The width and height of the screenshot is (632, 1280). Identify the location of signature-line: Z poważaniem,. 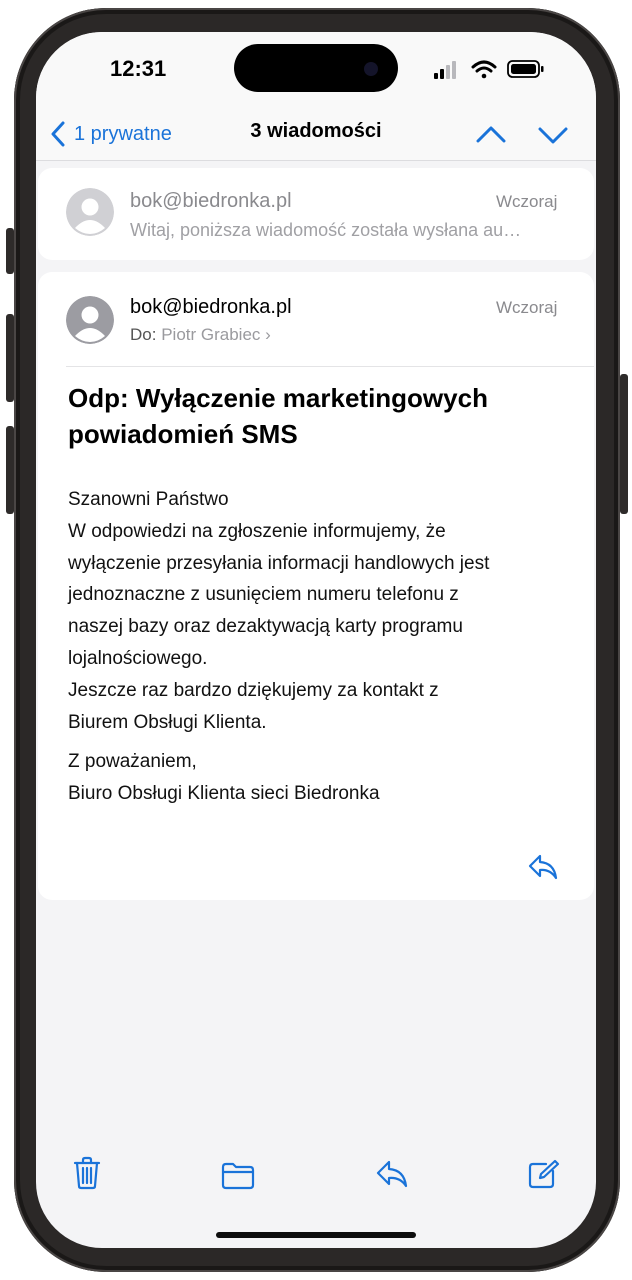
(132, 761).